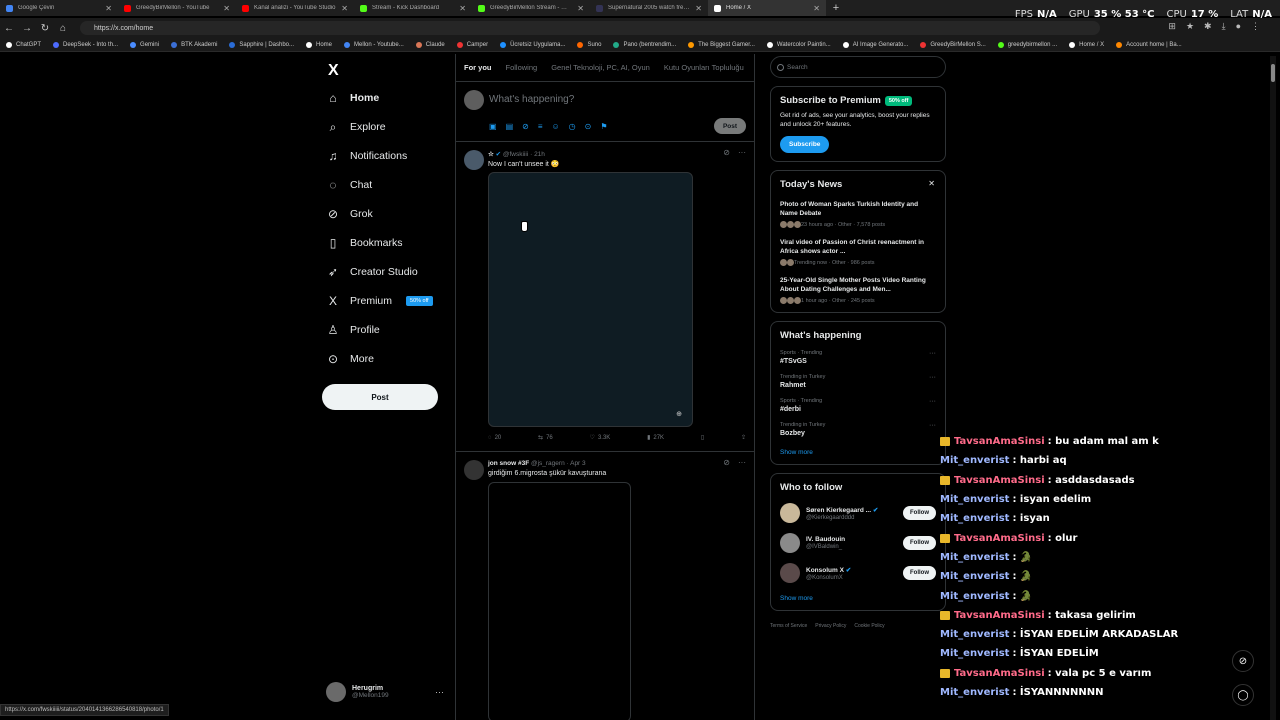 This screenshot has width=1280, height=720. Describe the element at coordinates (522, 67) in the screenshot. I see `tab-following: Following` at that location.